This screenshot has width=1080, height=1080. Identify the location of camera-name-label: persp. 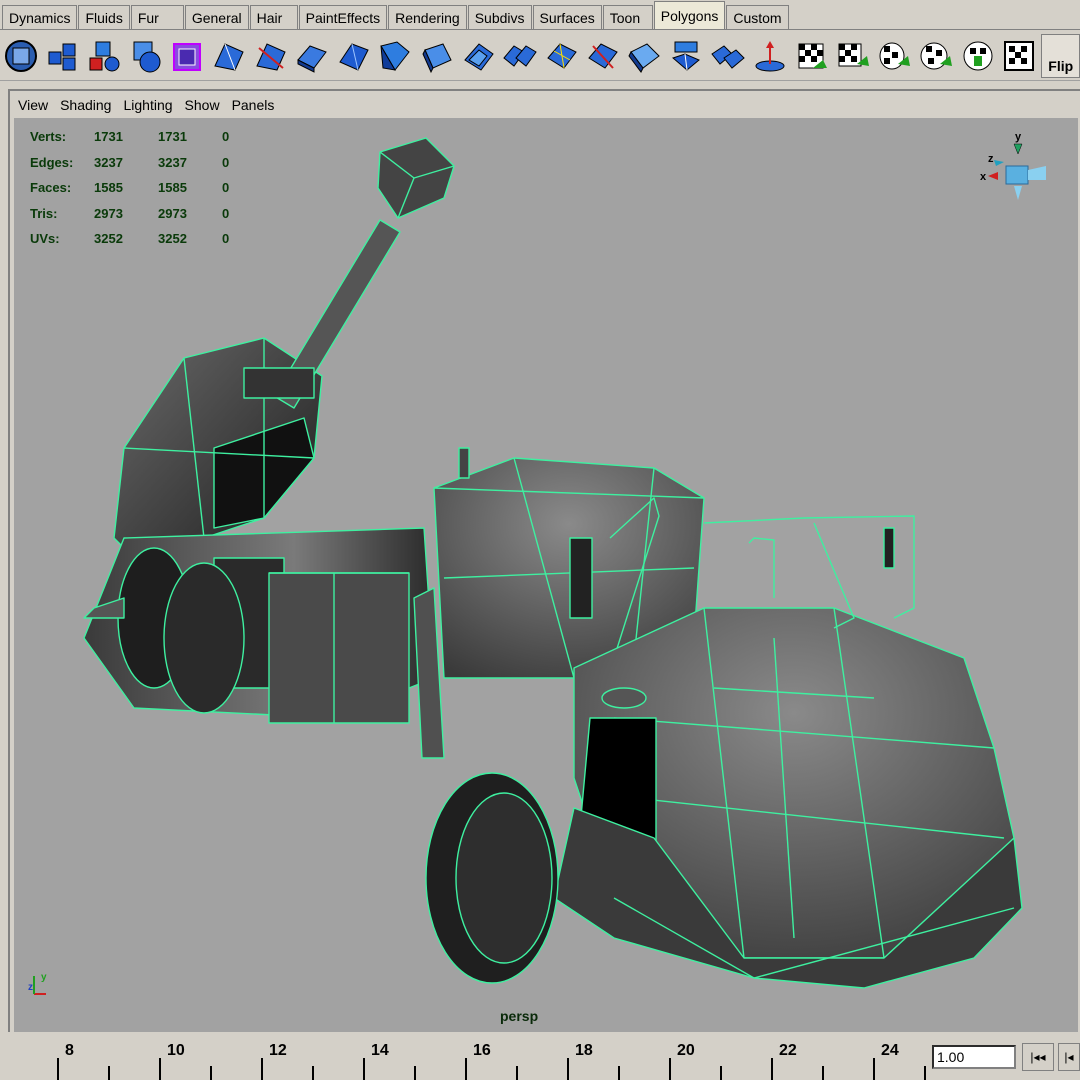
(519, 1016).